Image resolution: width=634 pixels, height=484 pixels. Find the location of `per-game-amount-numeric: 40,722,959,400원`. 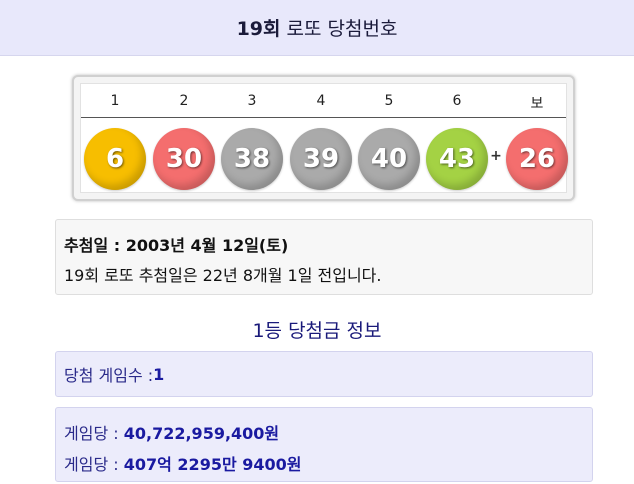

per-game-amount-numeric: 40,722,959,400원 is located at coordinates (201, 433).